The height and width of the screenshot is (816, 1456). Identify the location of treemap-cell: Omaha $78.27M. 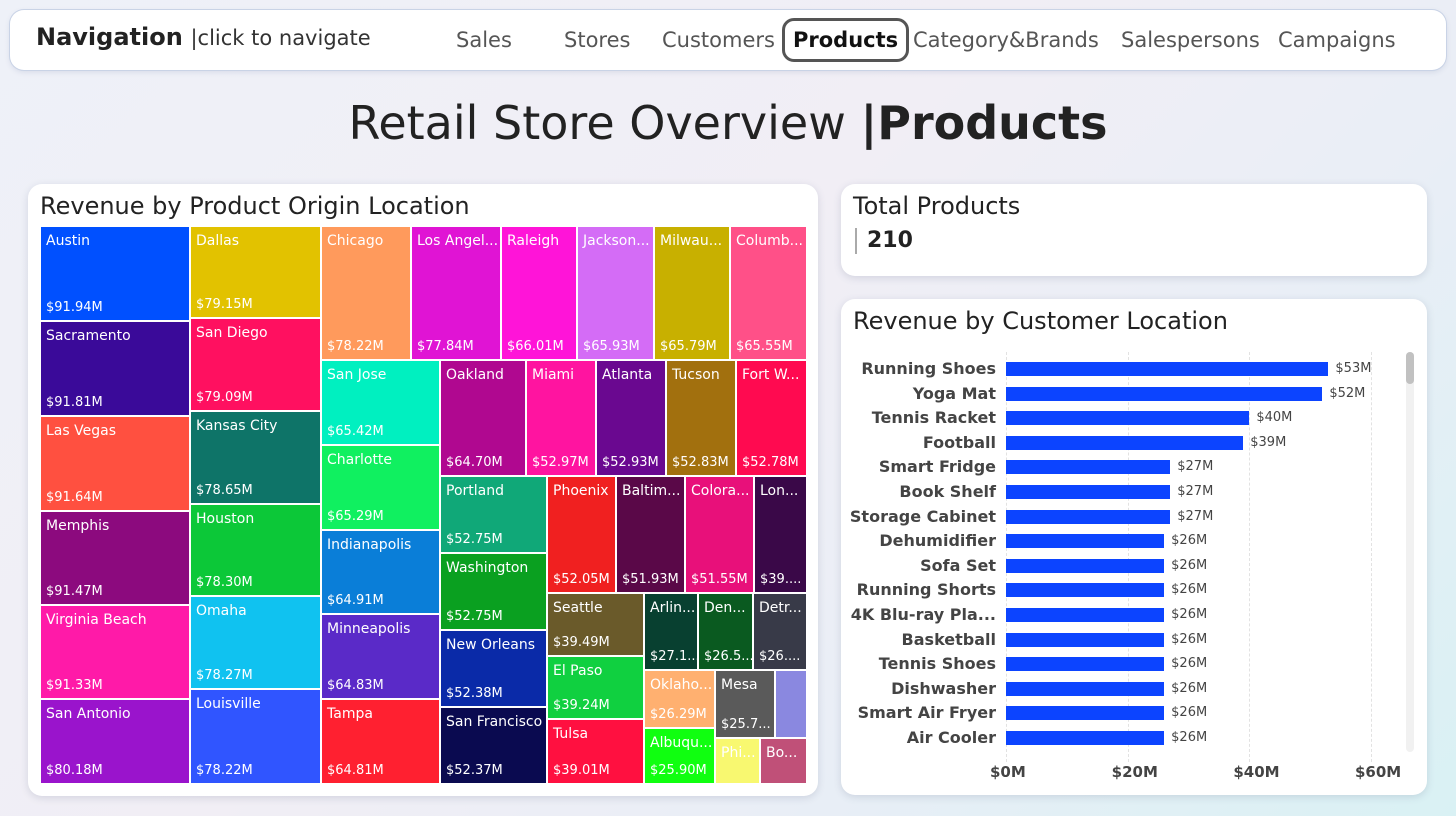
(255, 642).